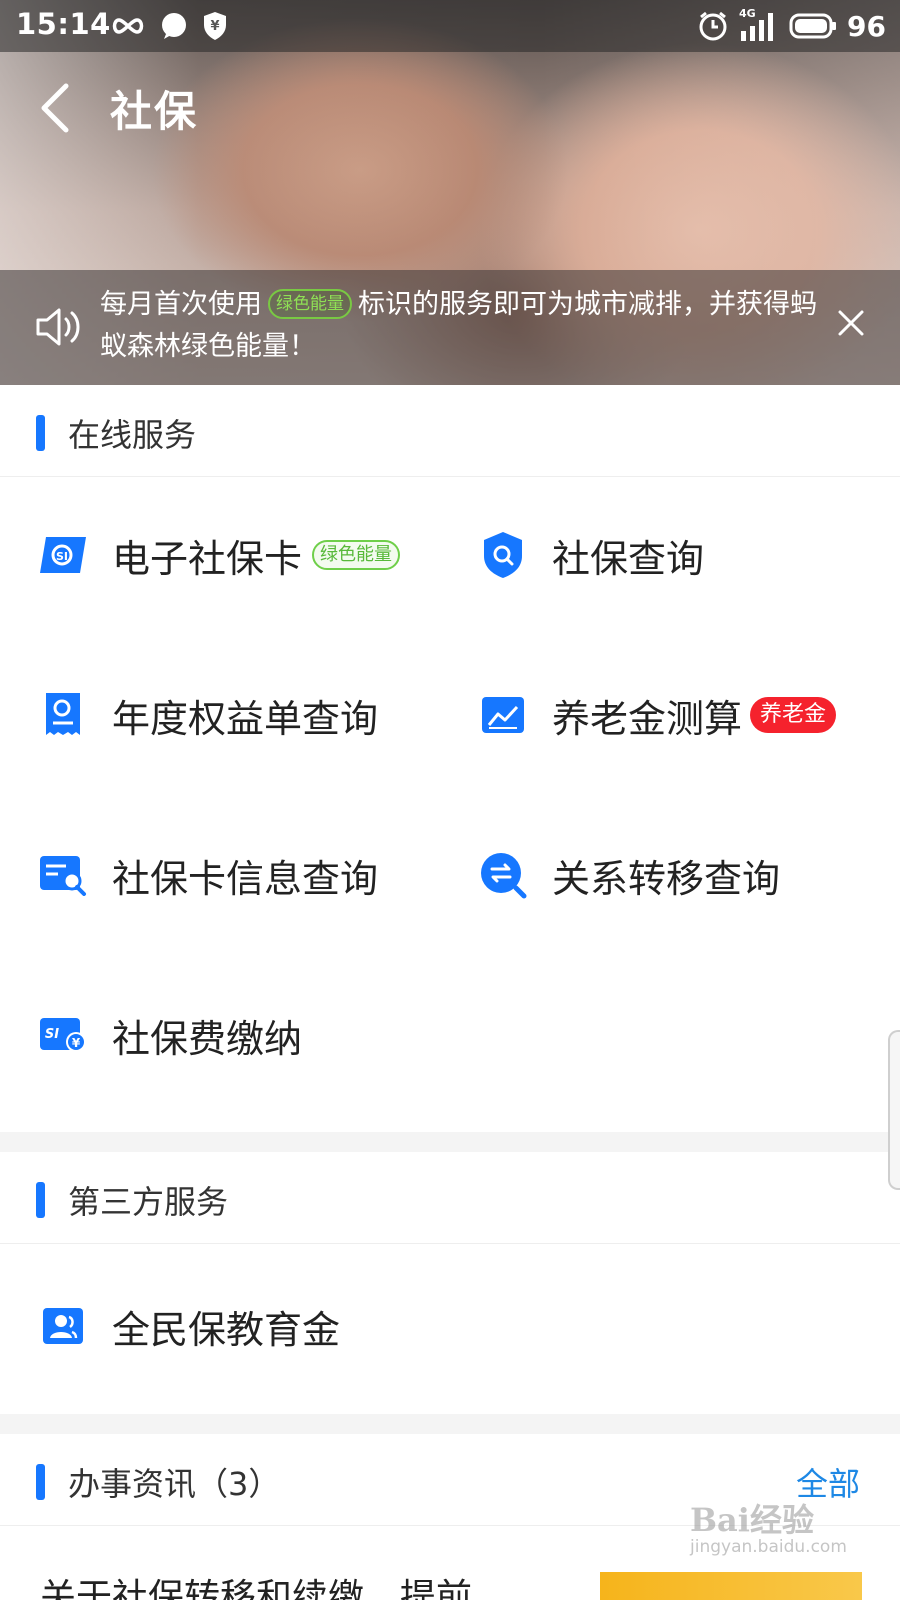 Image resolution: width=900 pixels, height=1600 pixels. I want to click on service-education-fund: 全民保教育金, so click(189, 1326).